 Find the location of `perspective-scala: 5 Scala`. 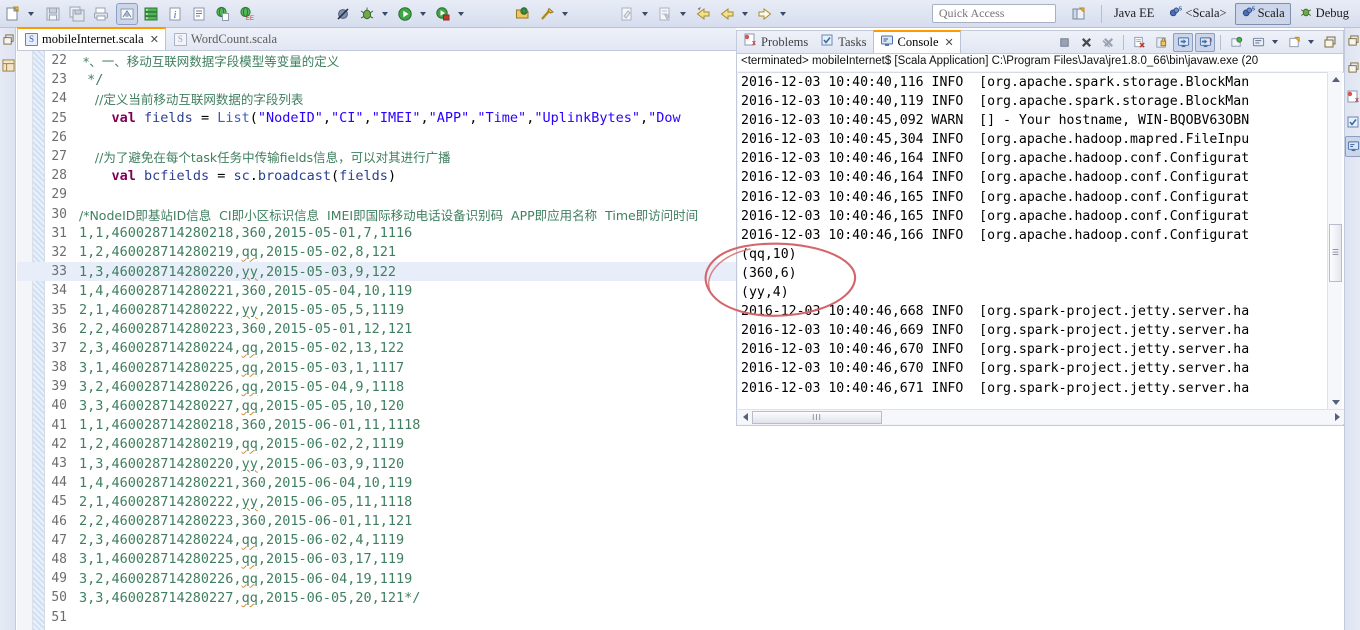

perspective-scala: 5 Scala is located at coordinates (1262, 13).